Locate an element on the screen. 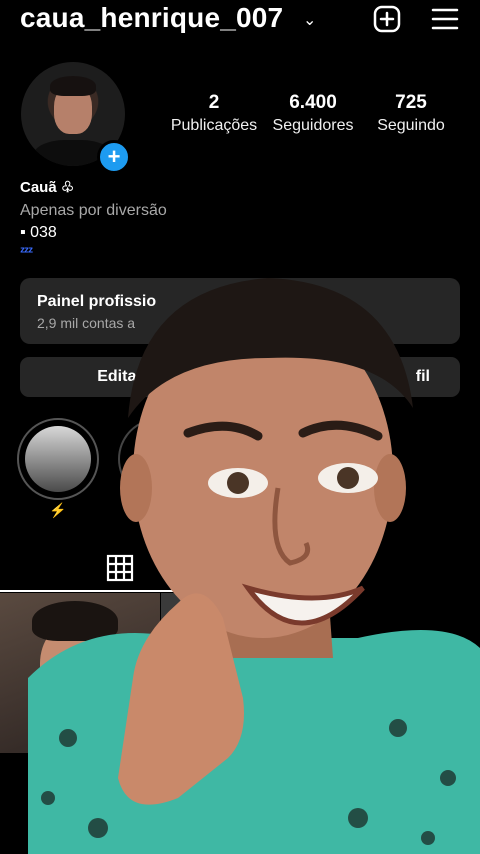  chevron-down-icon: ⌄ is located at coordinates (309, 20).